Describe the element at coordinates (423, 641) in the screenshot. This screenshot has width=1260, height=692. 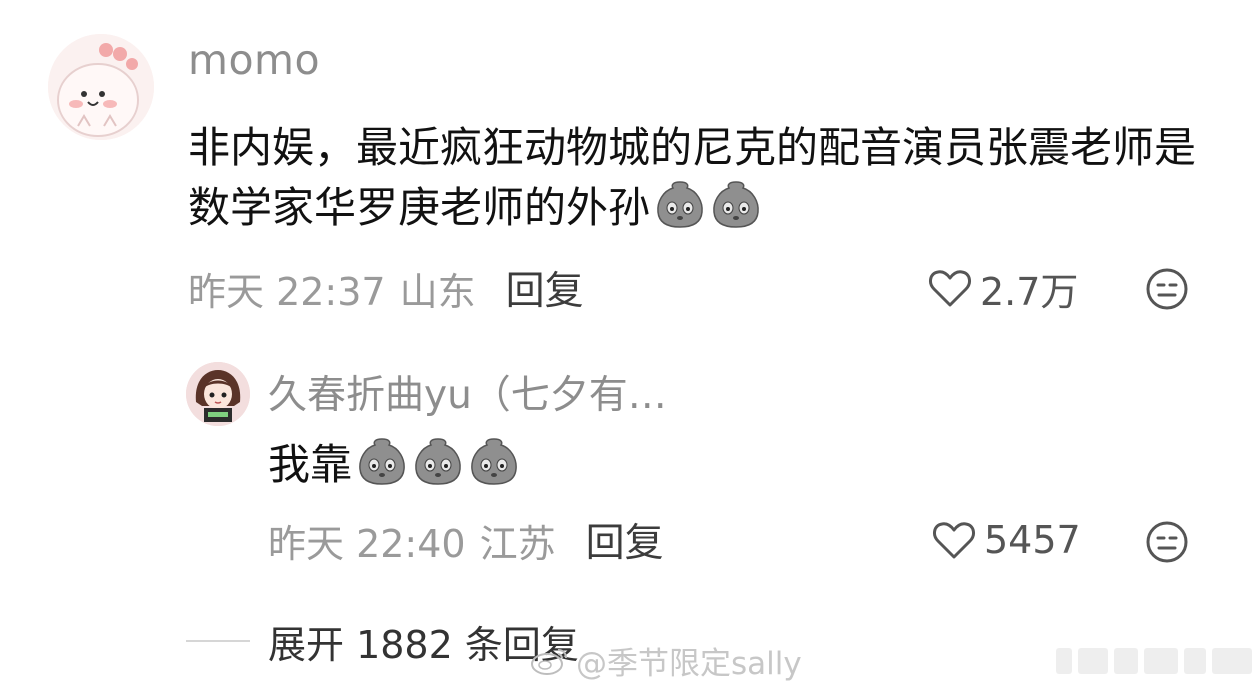
I see `expand-replies-button: 展开 1882 条回复` at that location.